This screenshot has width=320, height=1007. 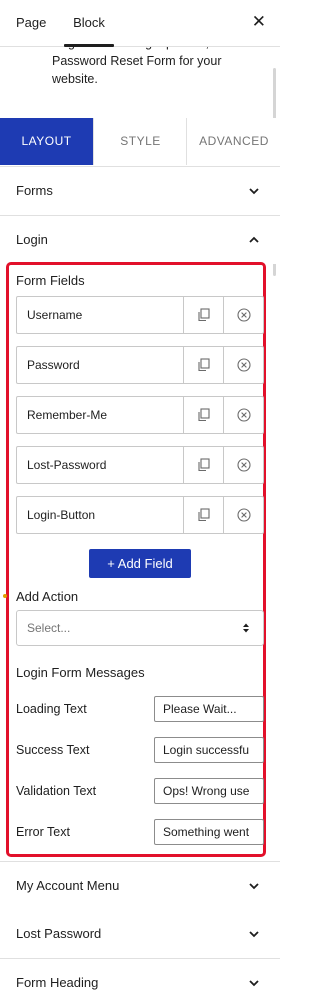 I want to click on tab-advanced: ADVANCED, so click(x=233, y=141).